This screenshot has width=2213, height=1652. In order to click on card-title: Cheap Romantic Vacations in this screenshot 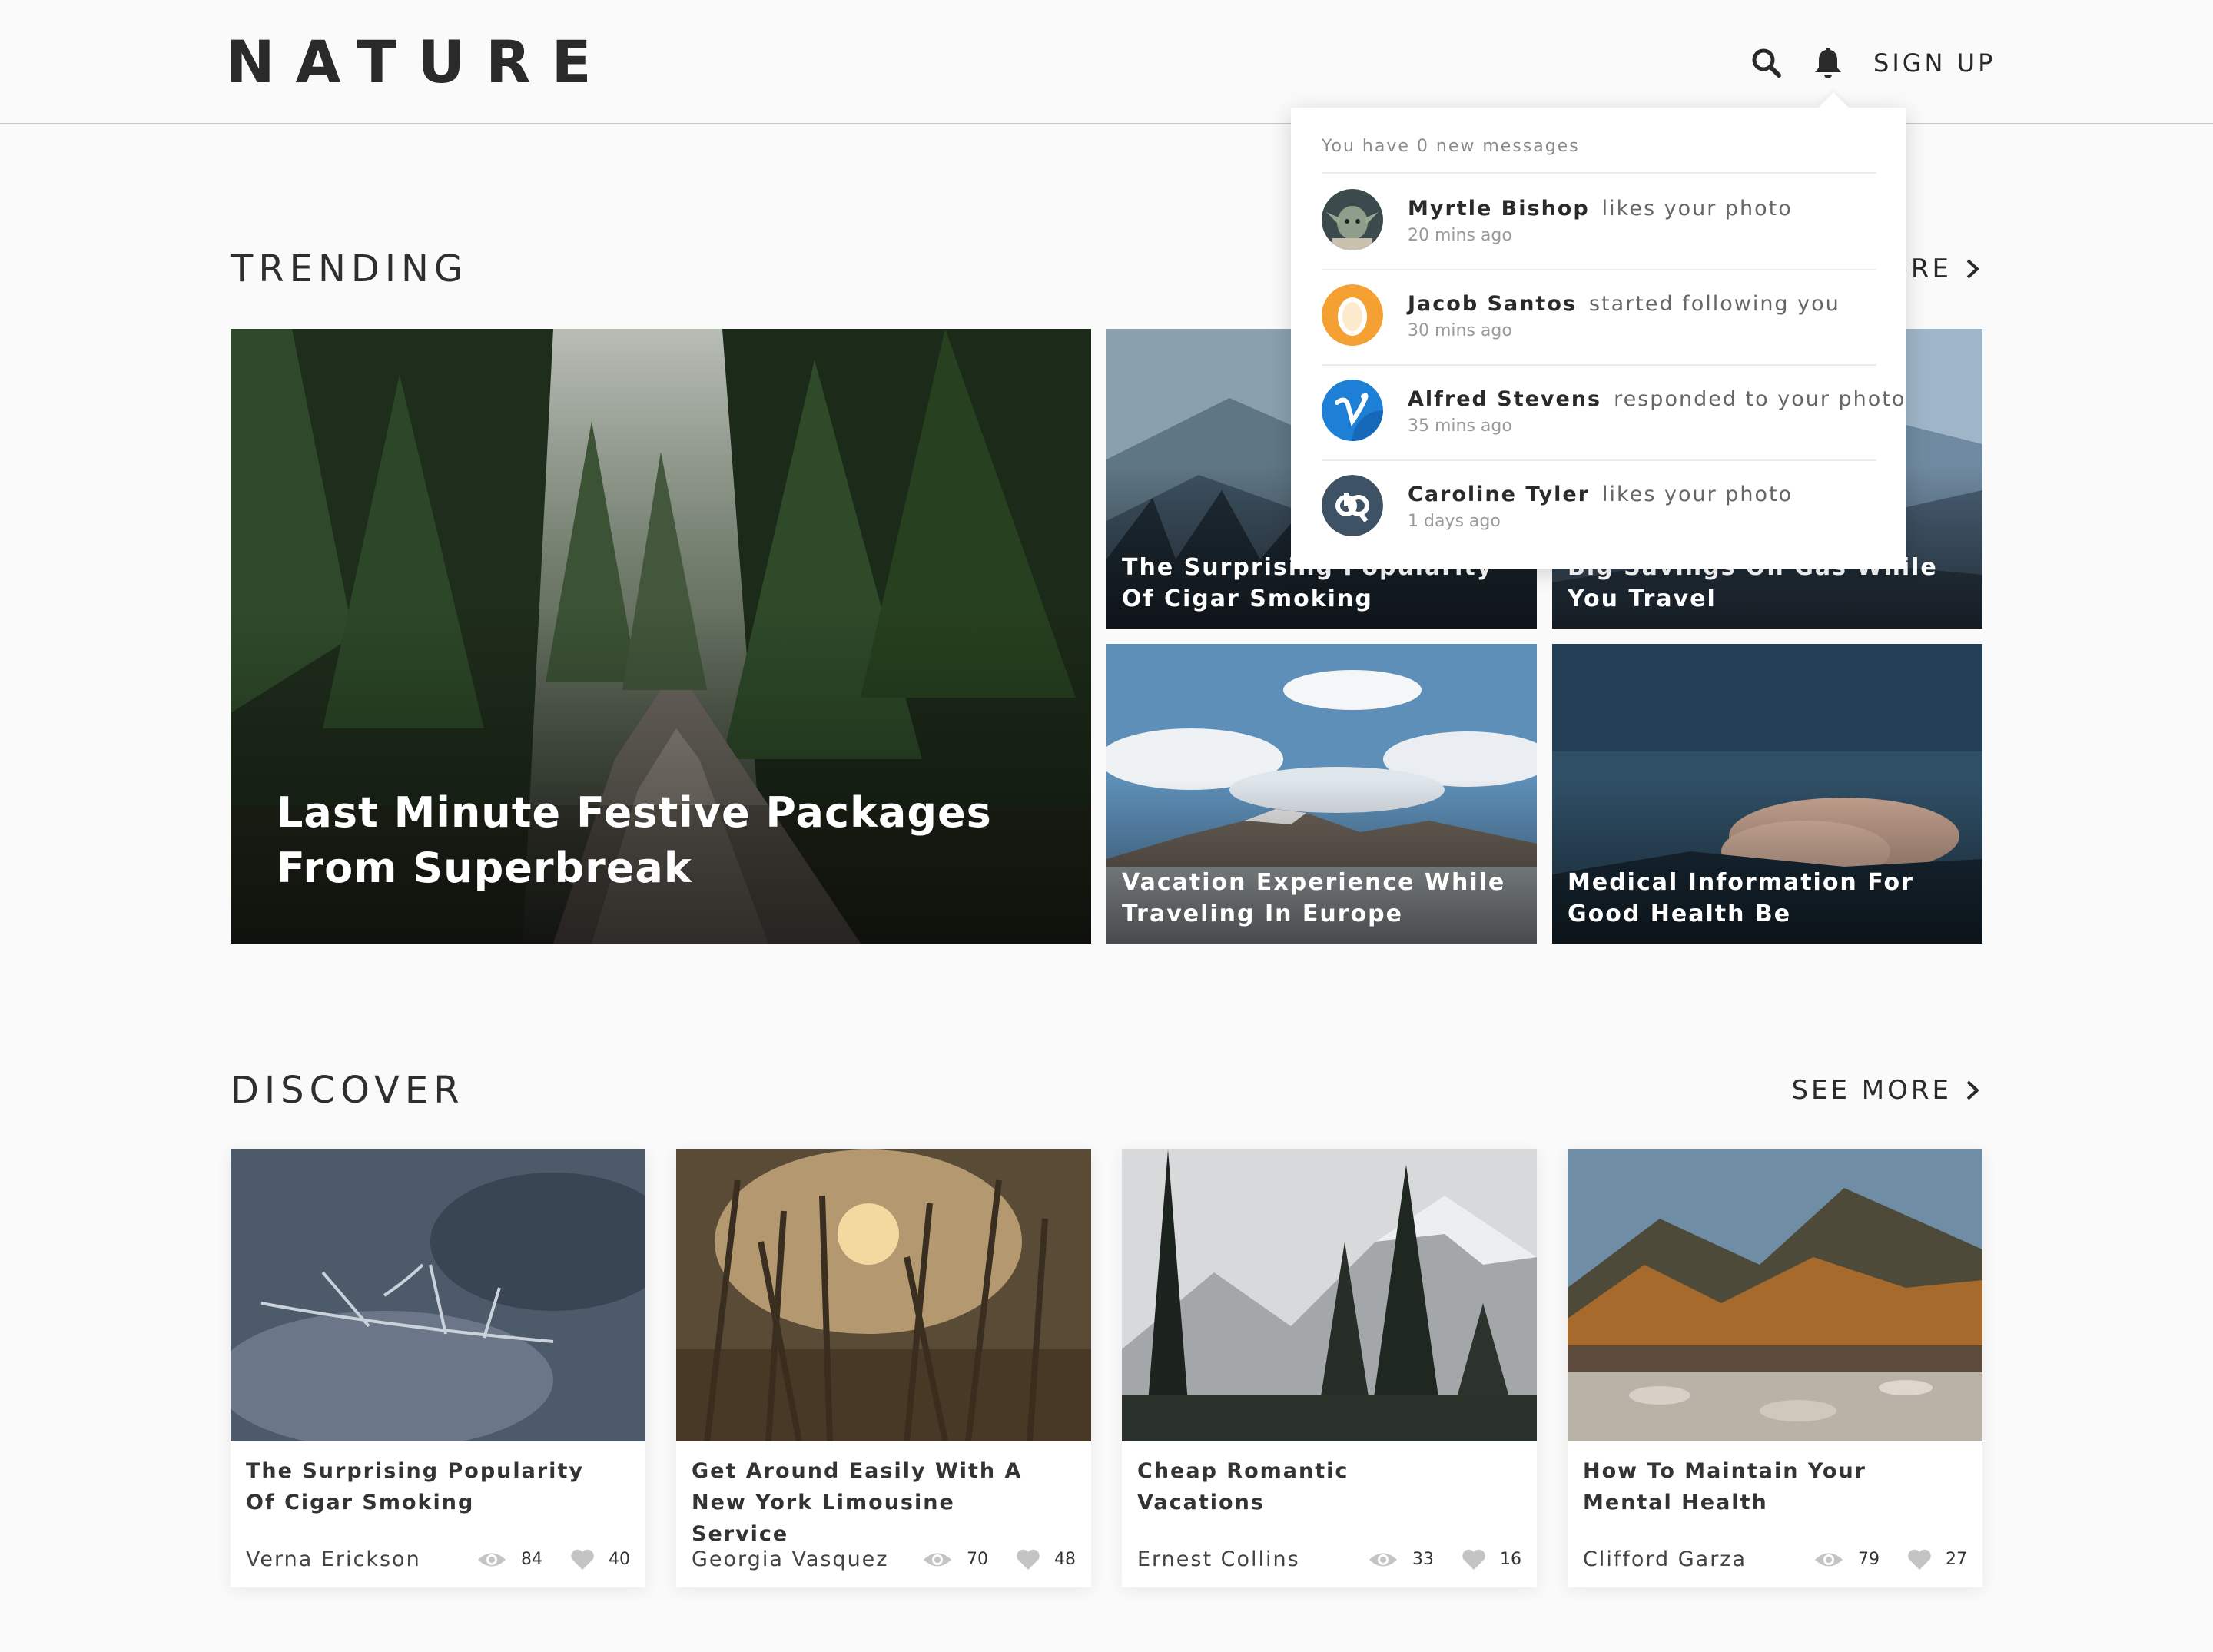, I will do `click(1243, 1486)`.